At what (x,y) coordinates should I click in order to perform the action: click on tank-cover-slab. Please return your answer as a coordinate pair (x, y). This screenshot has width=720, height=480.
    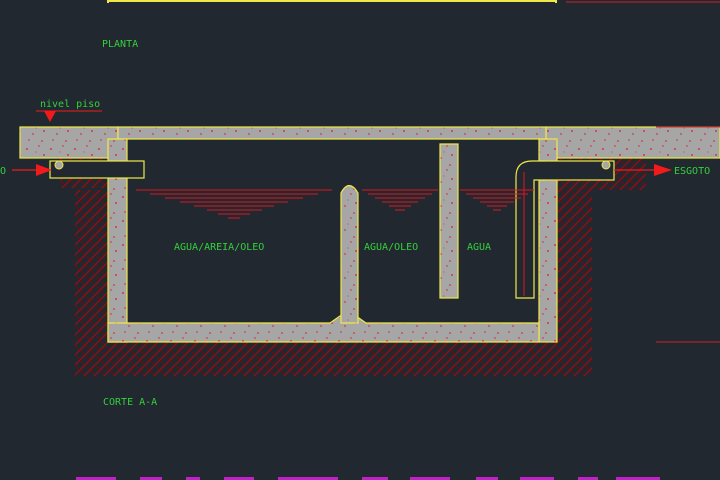
    Looking at the image, I should click on (332, 133).